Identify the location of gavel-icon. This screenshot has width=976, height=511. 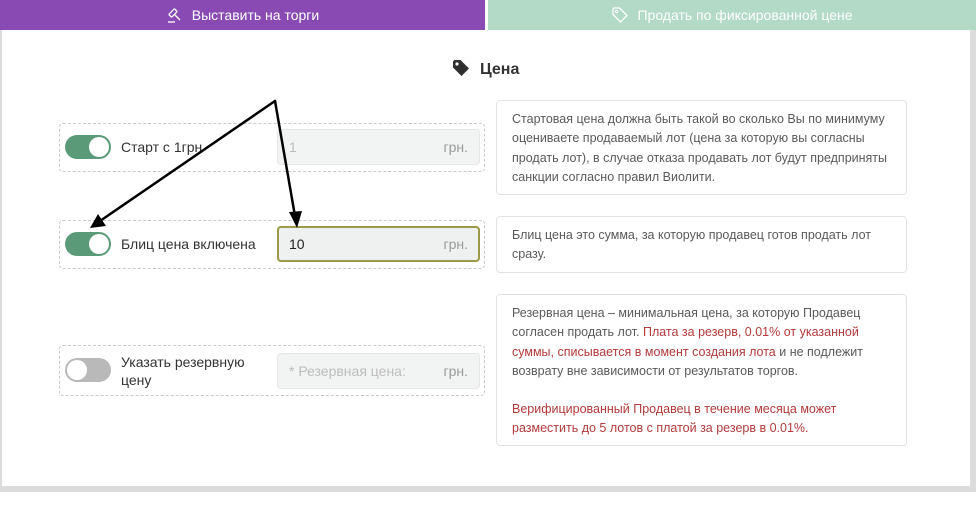
(175, 15).